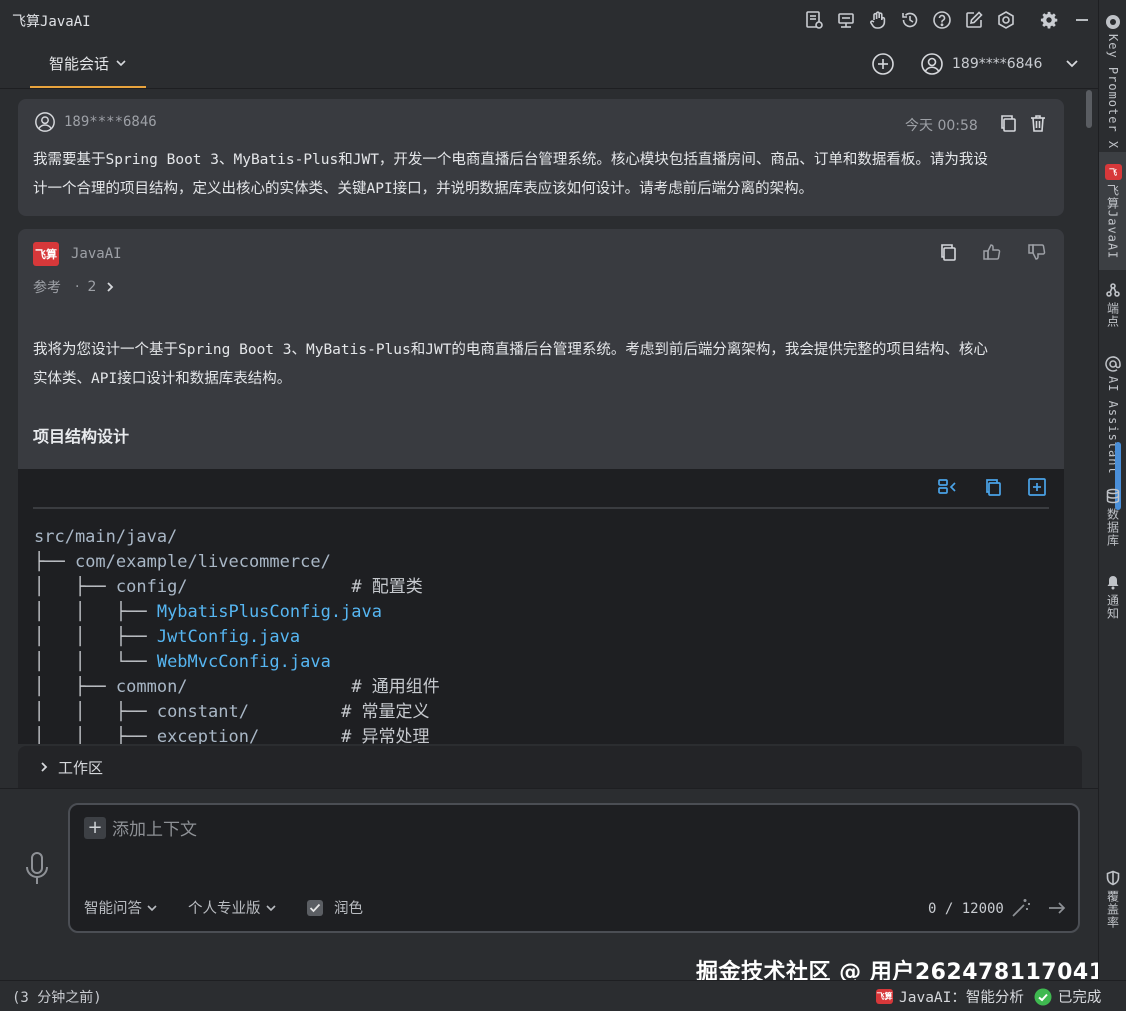 The image size is (1126, 1011). What do you see at coordinates (232, 712) in the screenshot?
I see `code-line: │ │ ├── constant/ # 常量定义` at bounding box center [232, 712].